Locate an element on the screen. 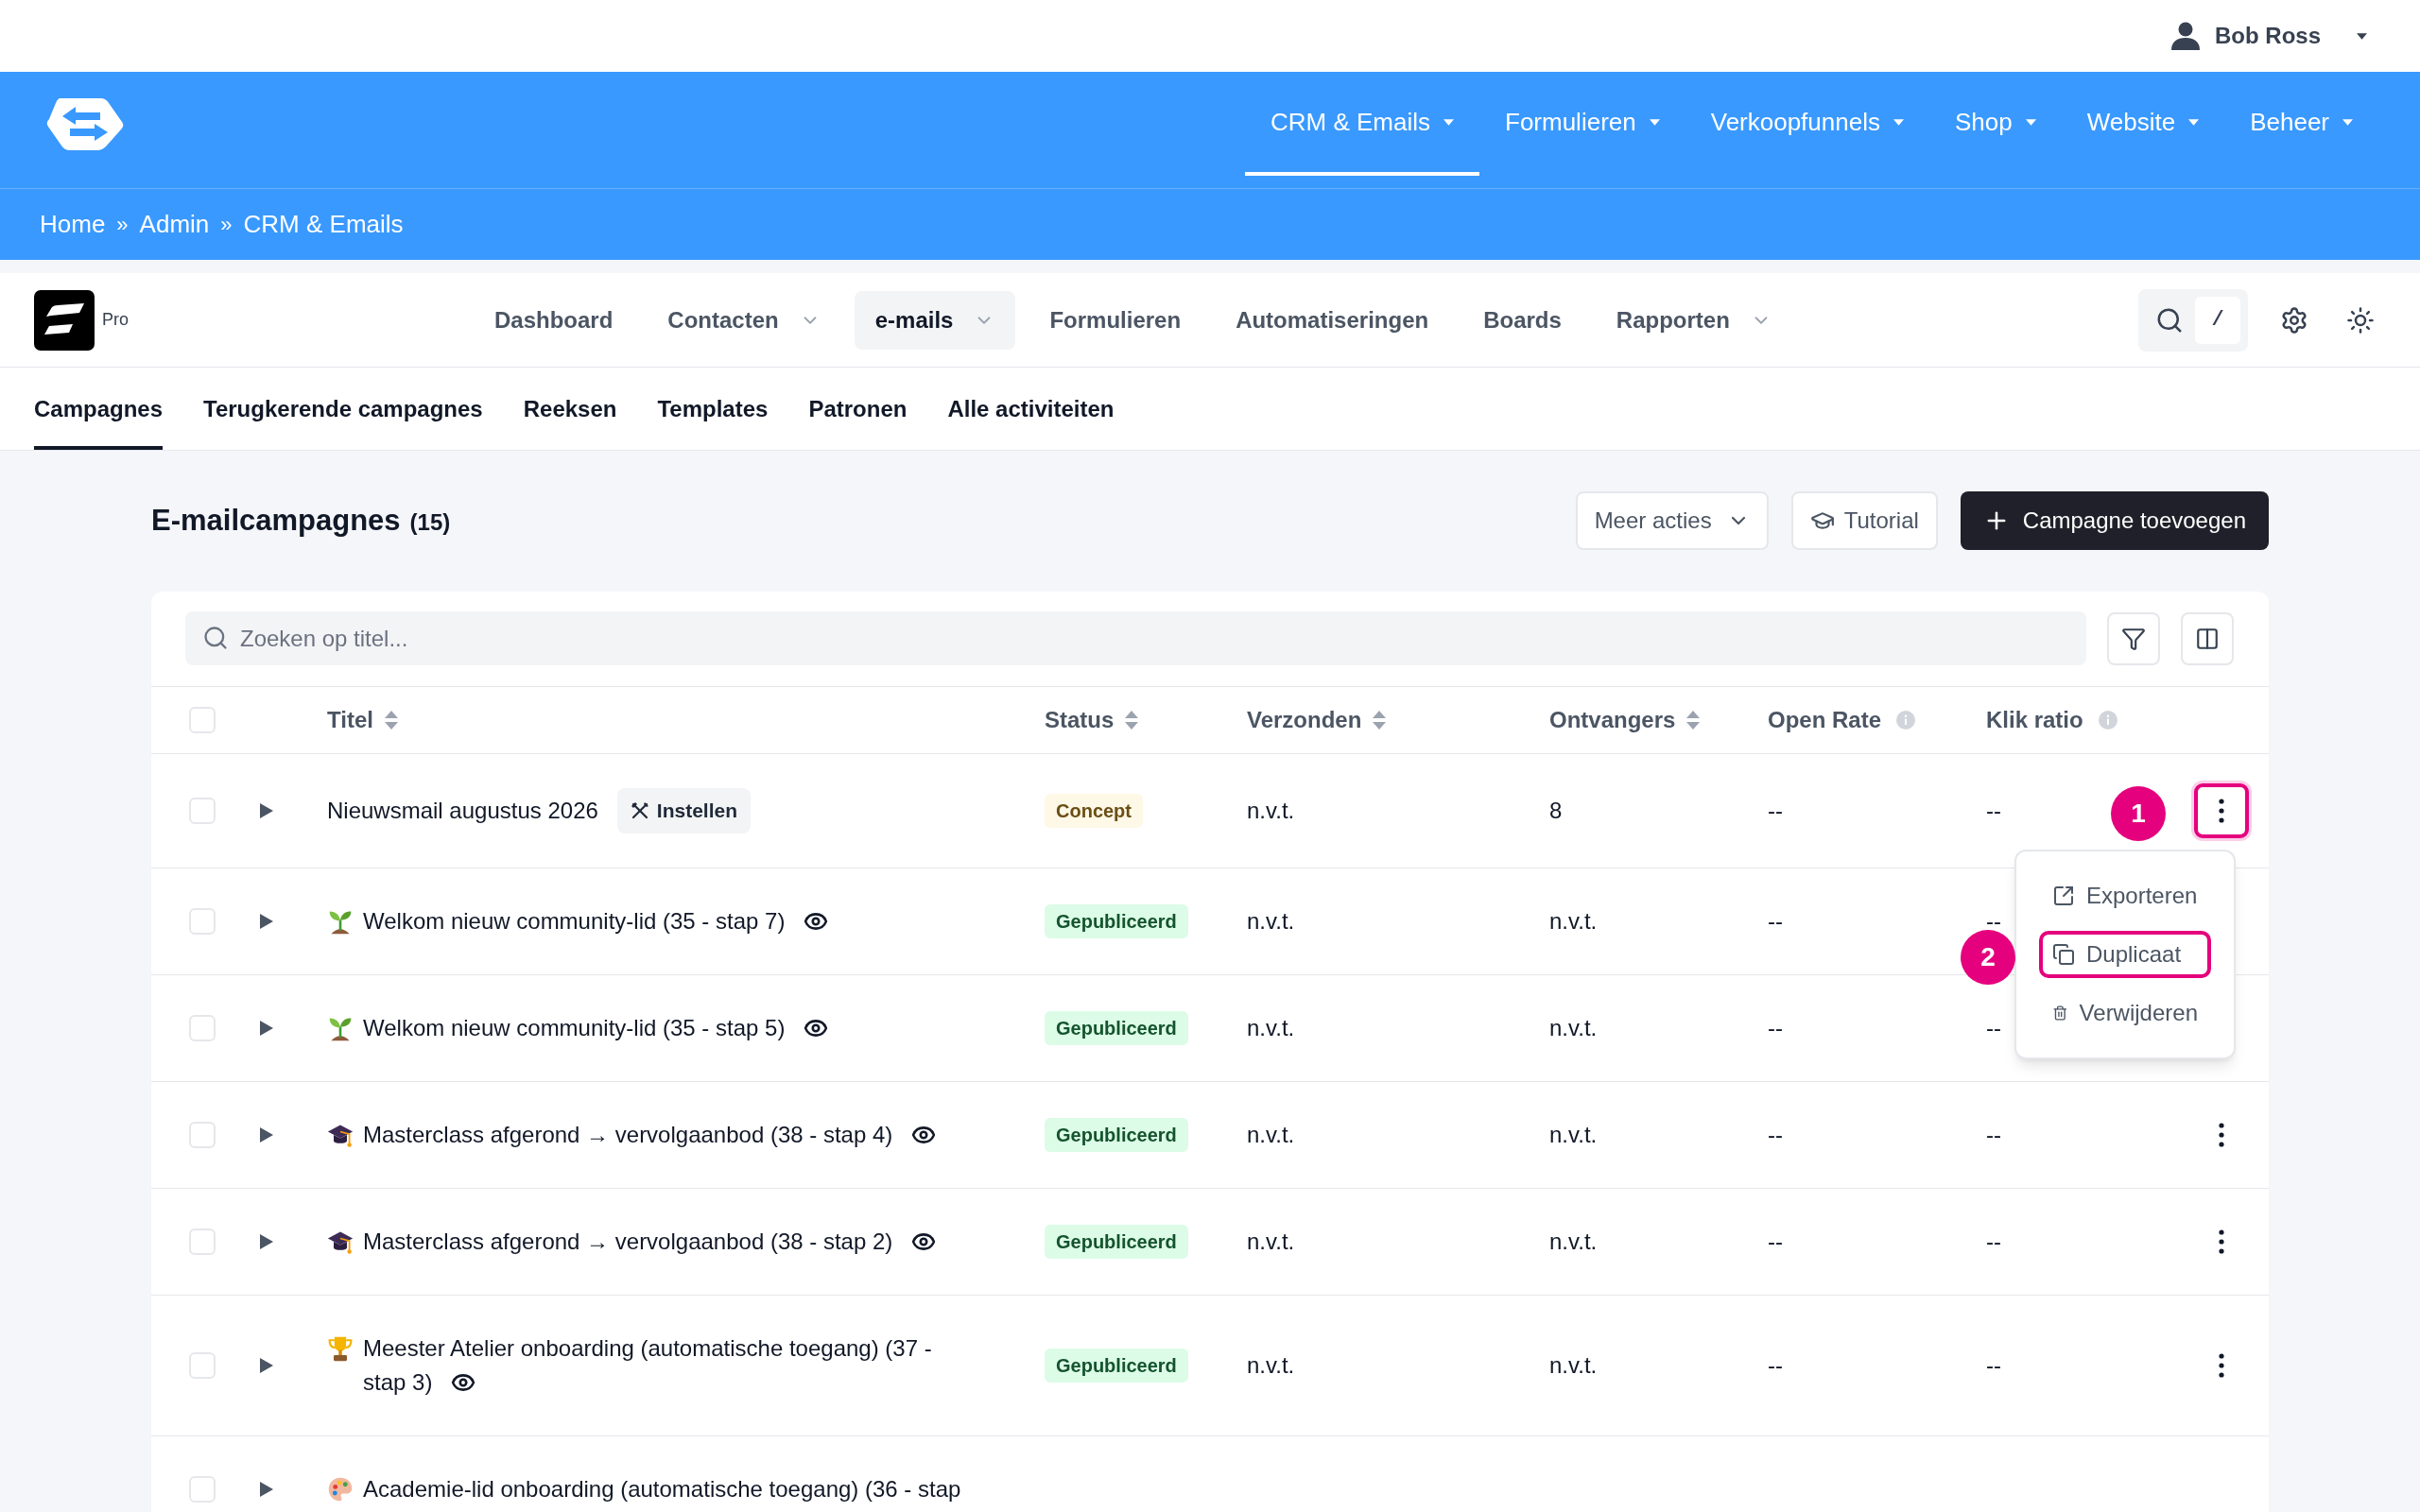  tab: Terugkerende campagnes is located at coordinates (343, 409).